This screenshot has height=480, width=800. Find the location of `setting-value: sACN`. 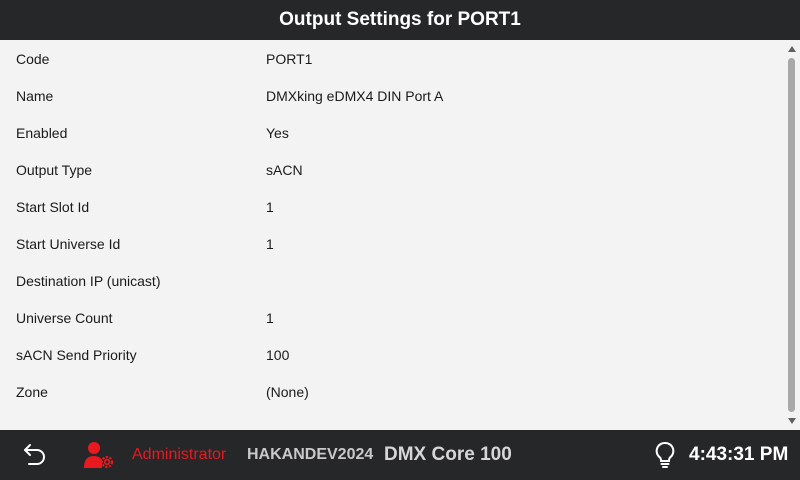

setting-value: sACN is located at coordinates (284, 169).